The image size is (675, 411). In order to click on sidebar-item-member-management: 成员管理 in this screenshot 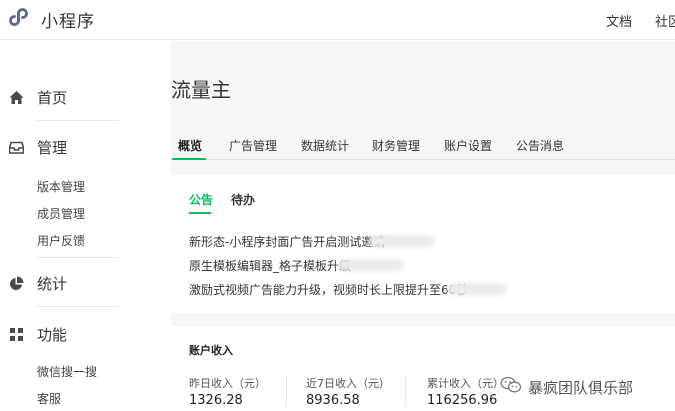, I will do `click(61, 213)`.